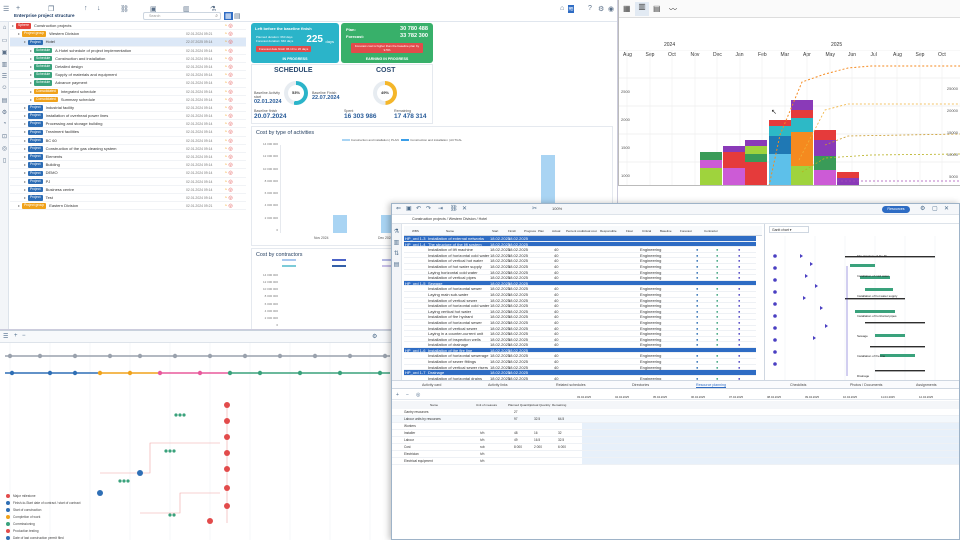  What do you see at coordinates (431, 385) in the screenshot?
I see `detail-tab: Activity card` at bounding box center [431, 385].